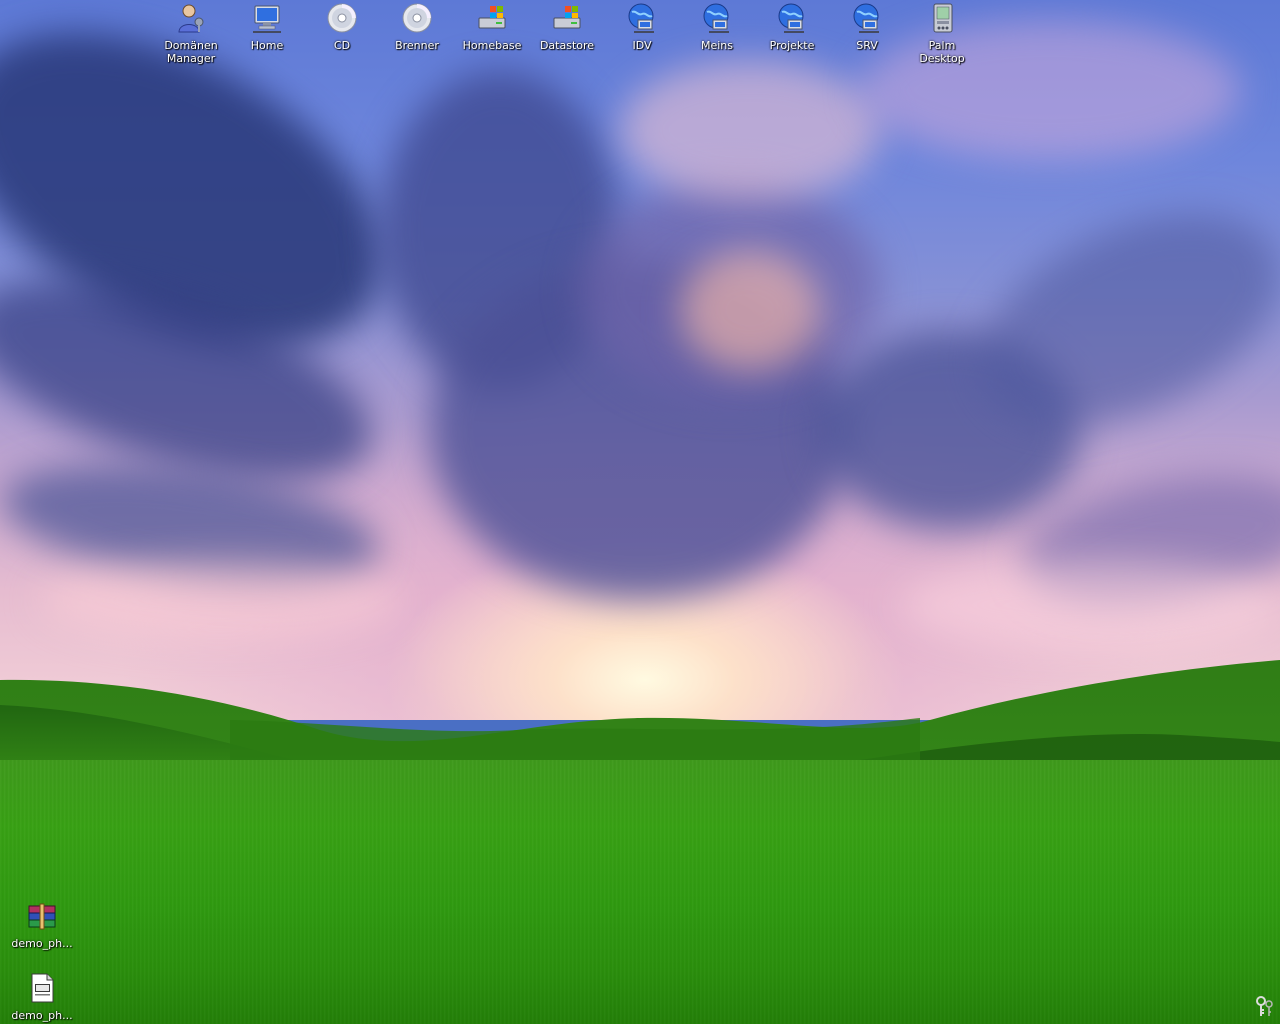  I want to click on keys-icon, so click(1264, 1006).